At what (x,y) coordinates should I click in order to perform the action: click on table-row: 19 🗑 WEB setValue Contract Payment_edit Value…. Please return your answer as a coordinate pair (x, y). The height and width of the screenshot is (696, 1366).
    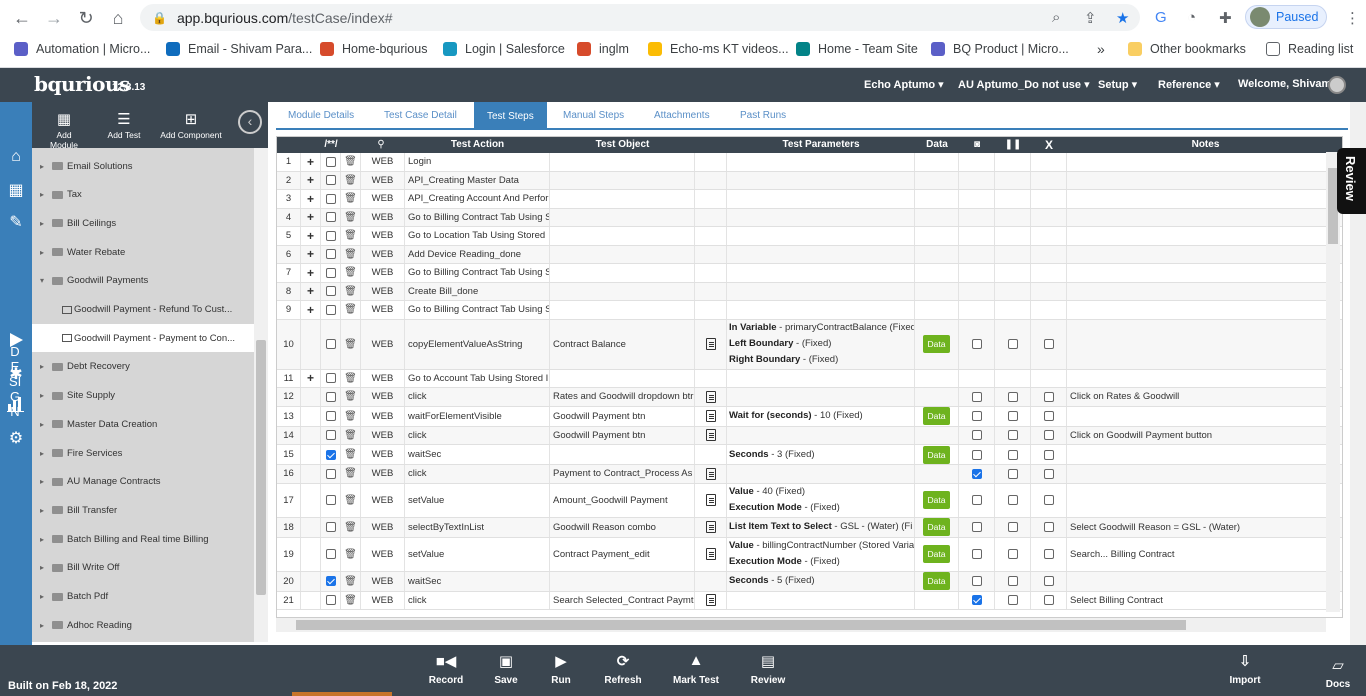
    Looking at the image, I should click on (809, 554).